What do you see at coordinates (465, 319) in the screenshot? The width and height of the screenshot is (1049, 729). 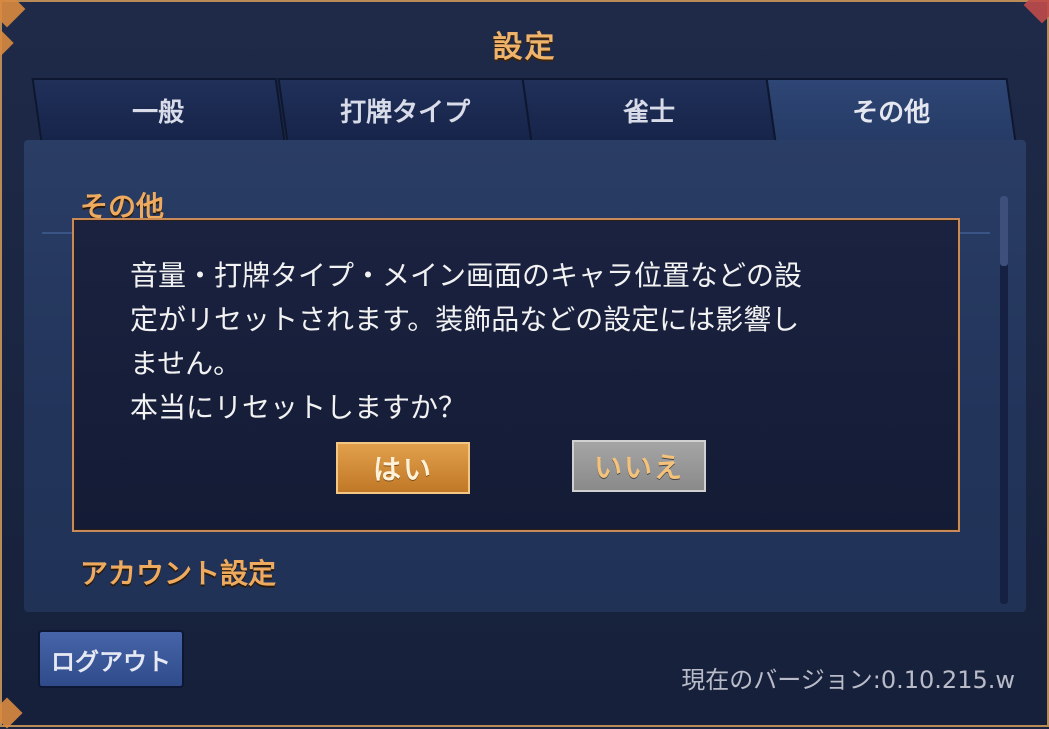 I see `dialog-line: 定がリセットされます。装飾品などの設定には影響し` at bounding box center [465, 319].